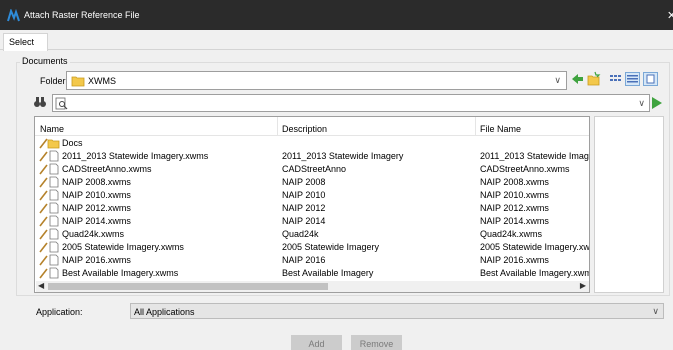 Image resolution: width=673 pixels, height=350 pixels. What do you see at coordinates (312, 143) in the screenshot?
I see `list-item: Docs` at bounding box center [312, 143].